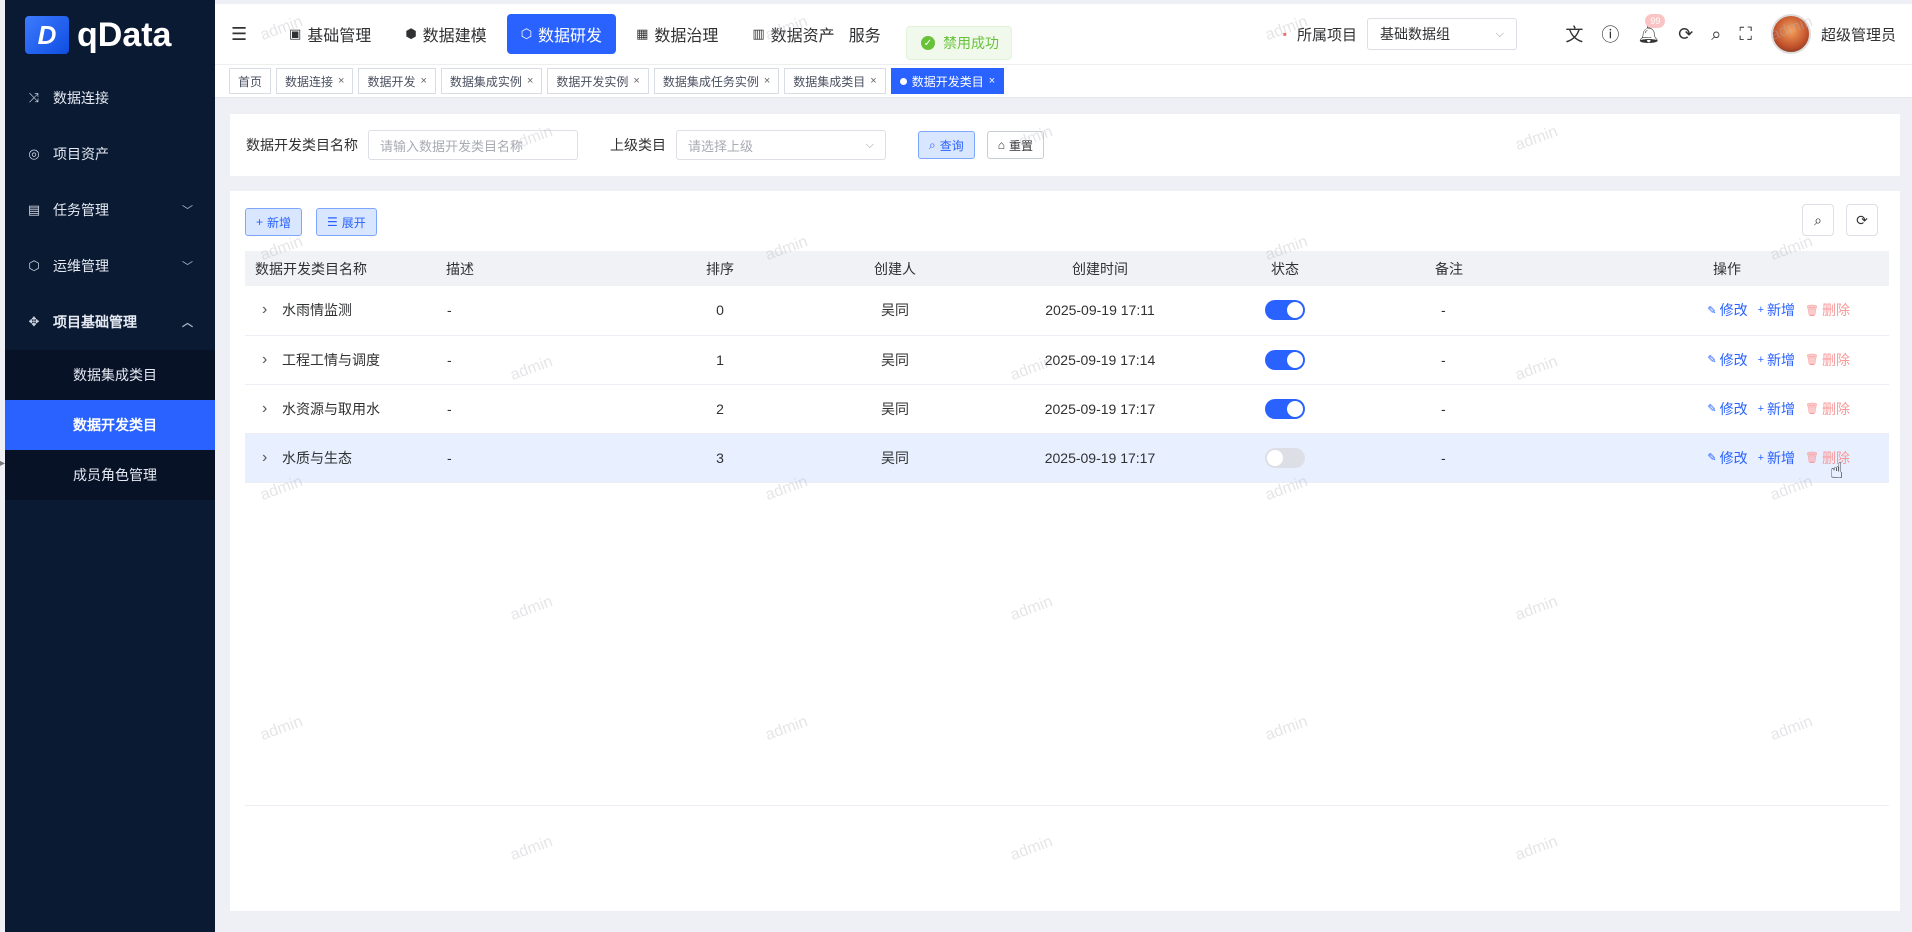  What do you see at coordinates (331, 359) in the screenshot?
I see `category-name: 工程工情与调度` at bounding box center [331, 359].